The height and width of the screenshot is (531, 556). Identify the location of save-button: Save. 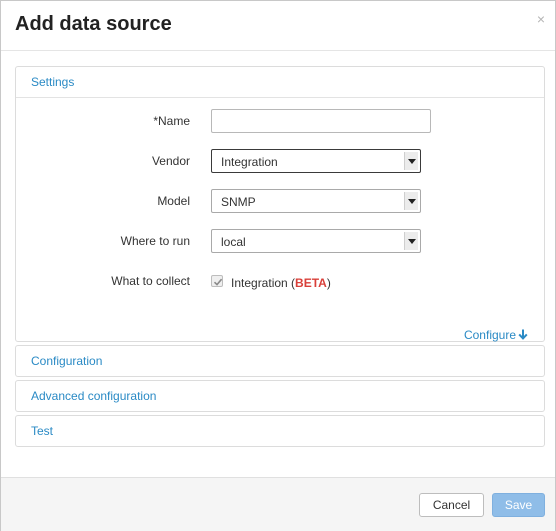
(518, 505).